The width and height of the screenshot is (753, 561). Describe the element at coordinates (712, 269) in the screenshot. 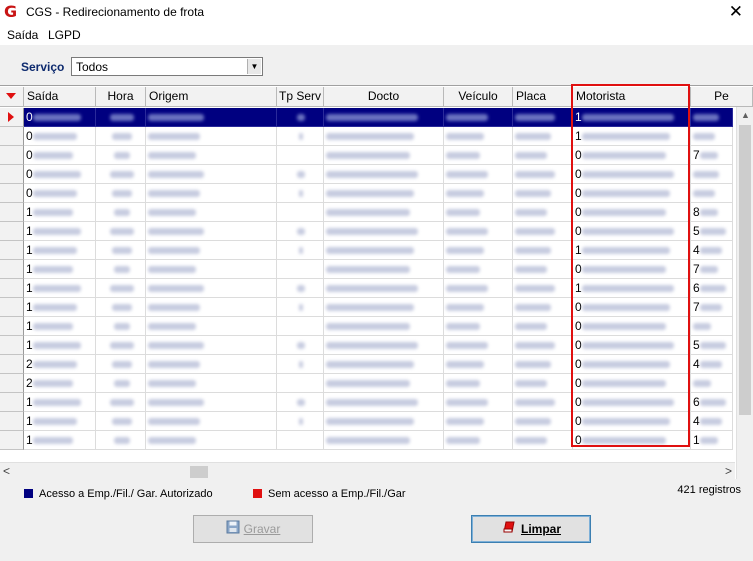

I see `table-cell: 7` at that location.